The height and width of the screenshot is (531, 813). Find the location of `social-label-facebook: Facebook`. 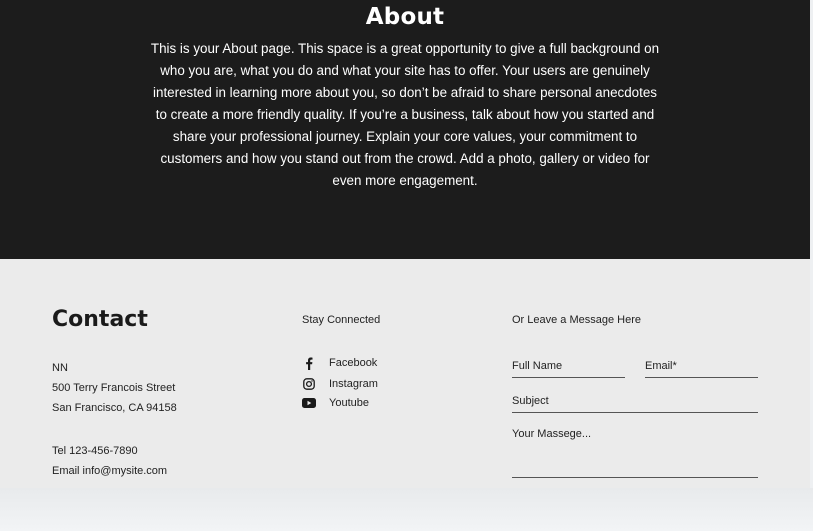

social-label-facebook: Facebook is located at coordinates (353, 363).